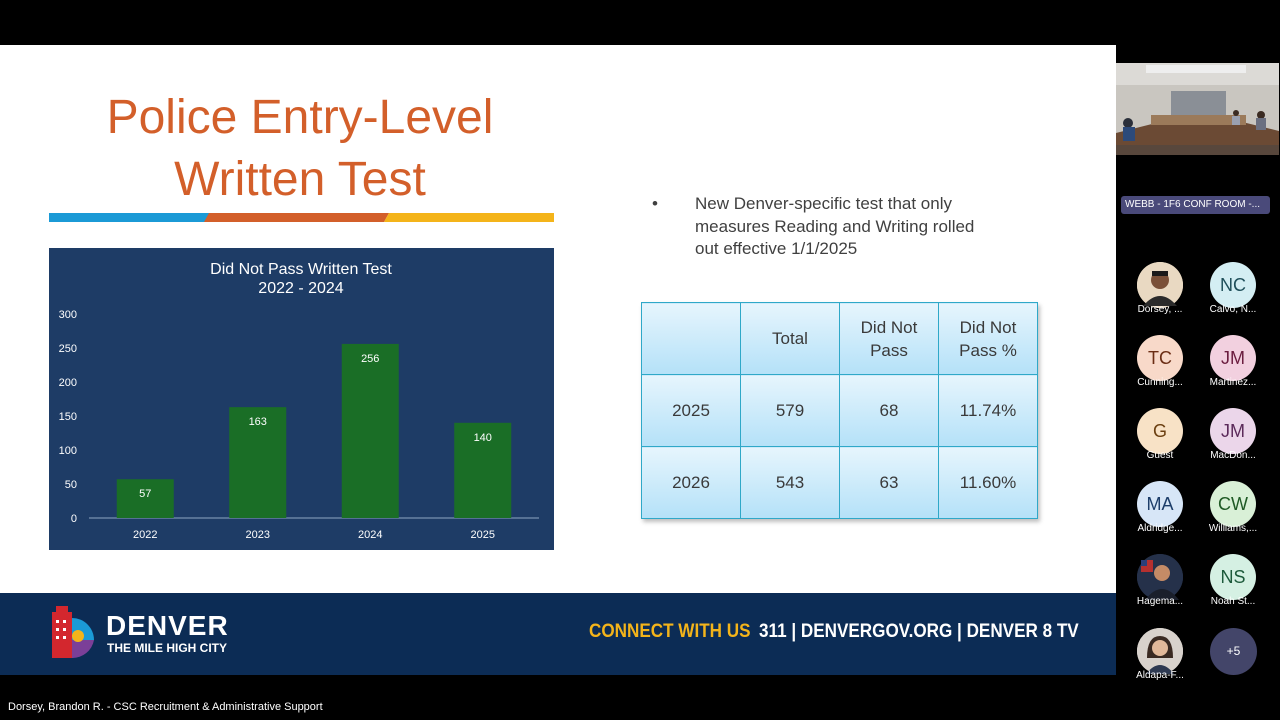 The image size is (1280, 720). What do you see at coordinates (167, 648) in the screenshot?
I see `denver-tagline: THE MILE HIGH CITY` at bounding box center [167, 648].